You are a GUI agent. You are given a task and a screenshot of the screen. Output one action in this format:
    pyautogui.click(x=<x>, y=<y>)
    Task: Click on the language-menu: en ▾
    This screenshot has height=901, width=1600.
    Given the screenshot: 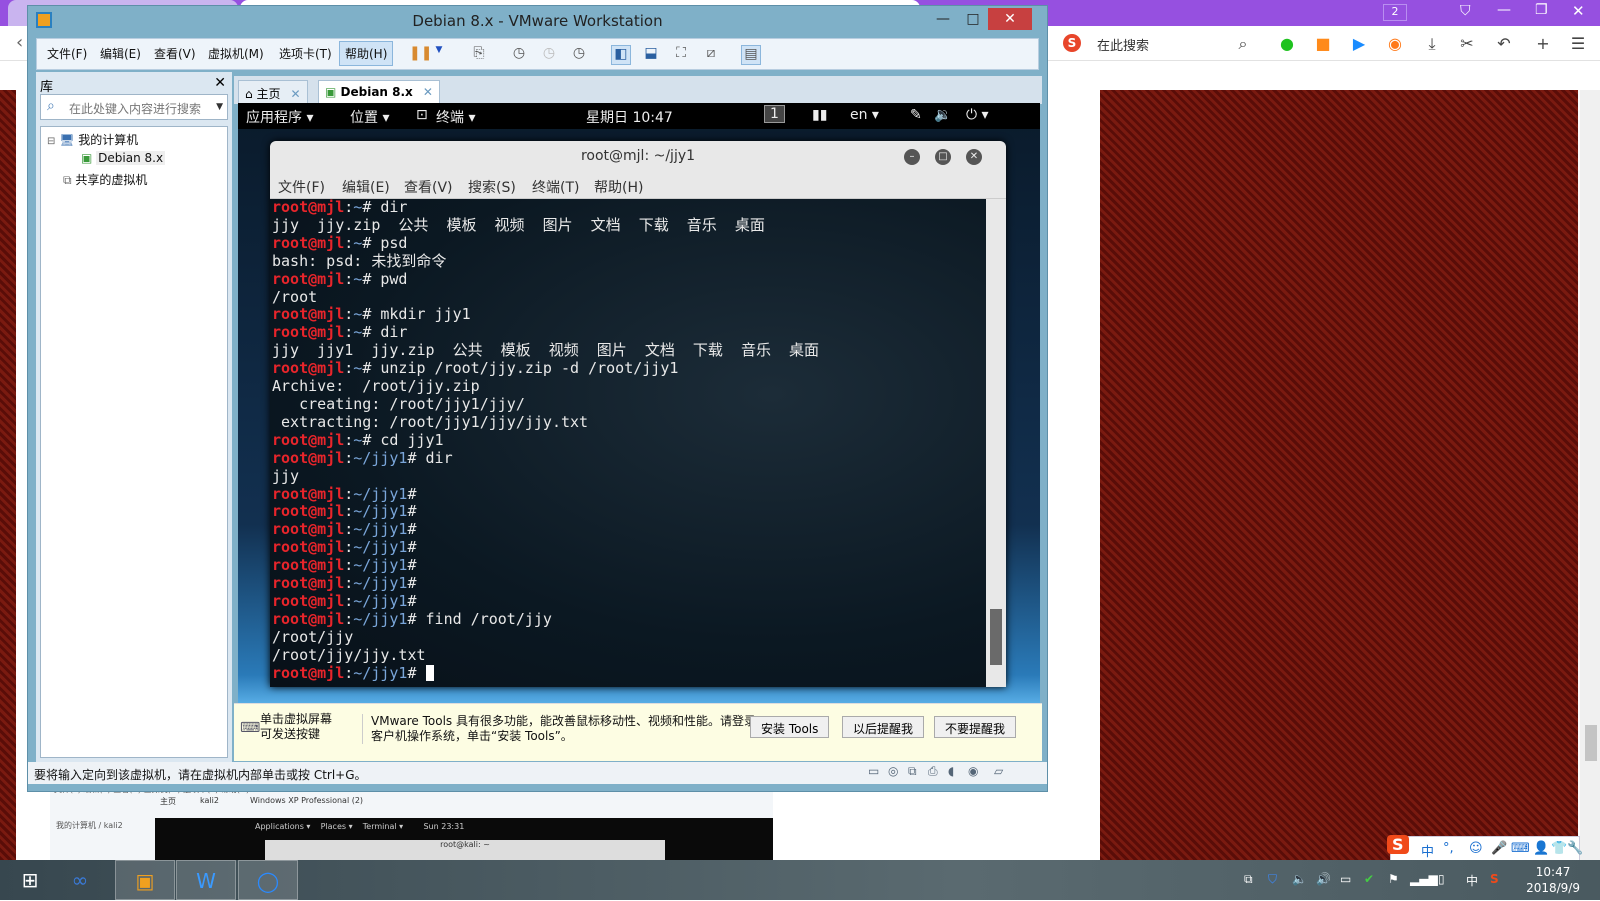 What is the action you would take?
    pyautogui.click(x=864, y=115)
    